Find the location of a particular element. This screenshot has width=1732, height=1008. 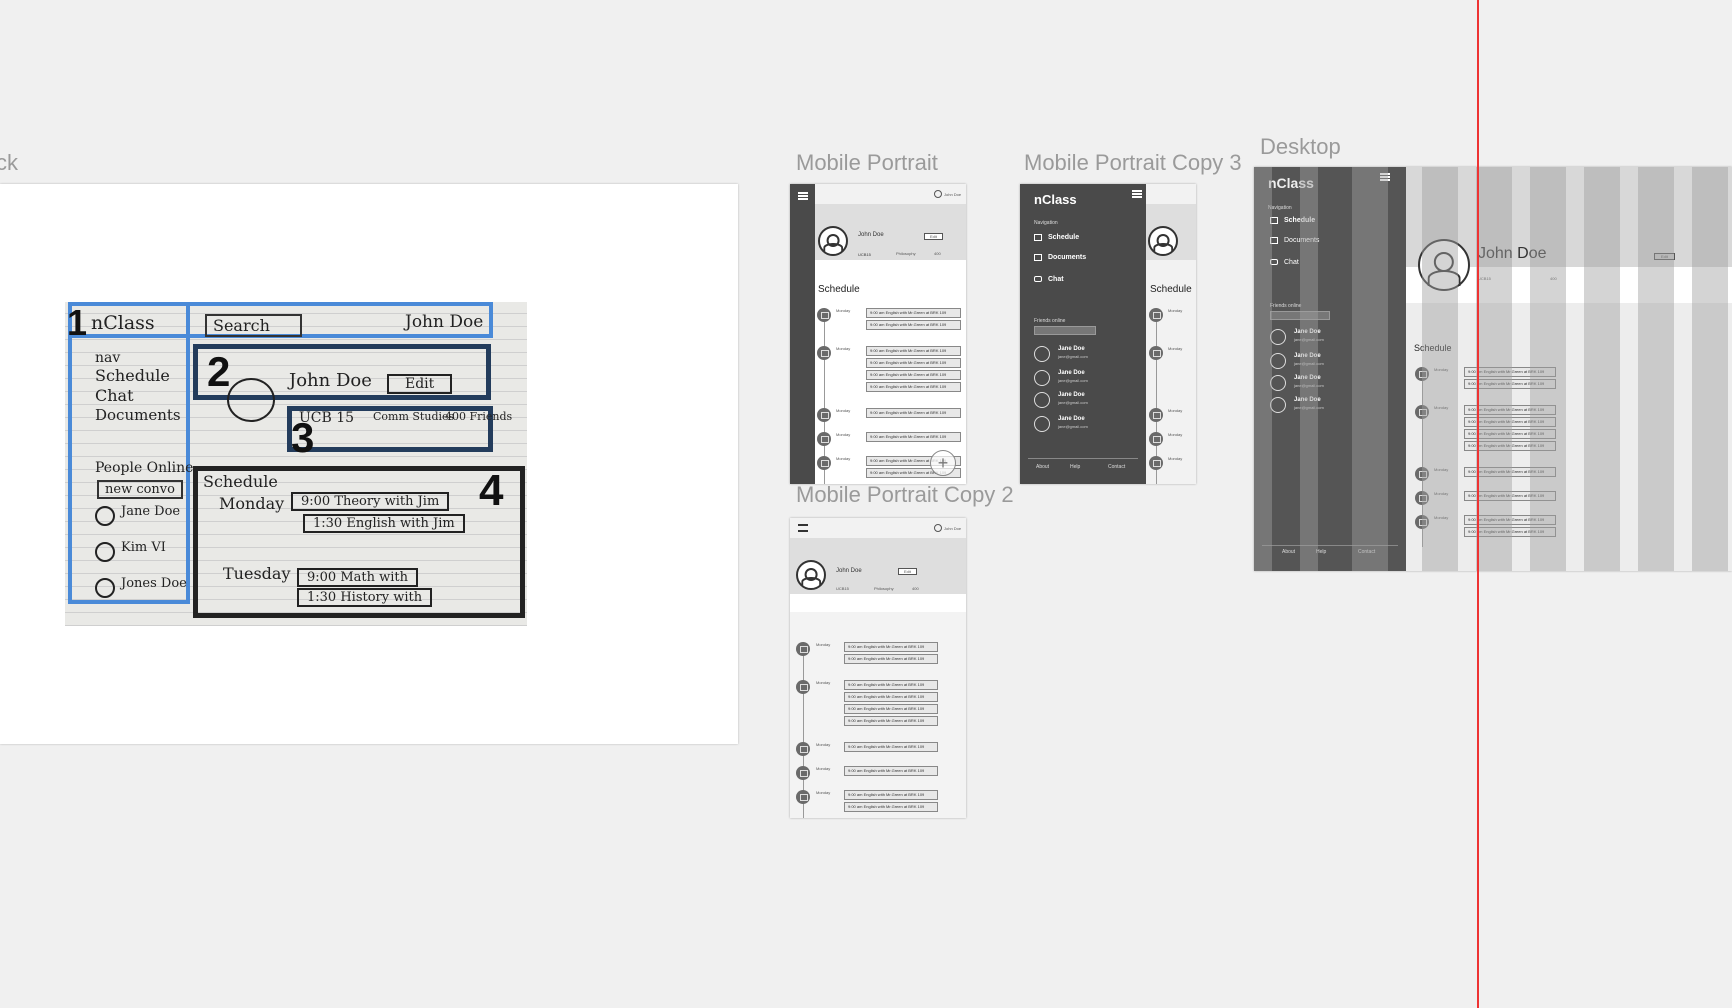

sketch-brand: nClass is located at coordinates (123, 323).